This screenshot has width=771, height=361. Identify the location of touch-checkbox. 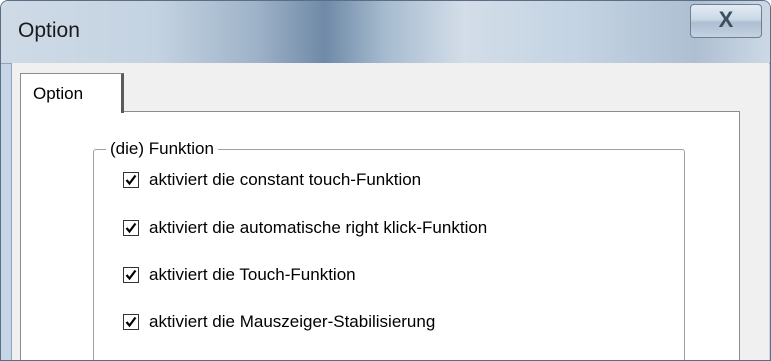
(131, 275).